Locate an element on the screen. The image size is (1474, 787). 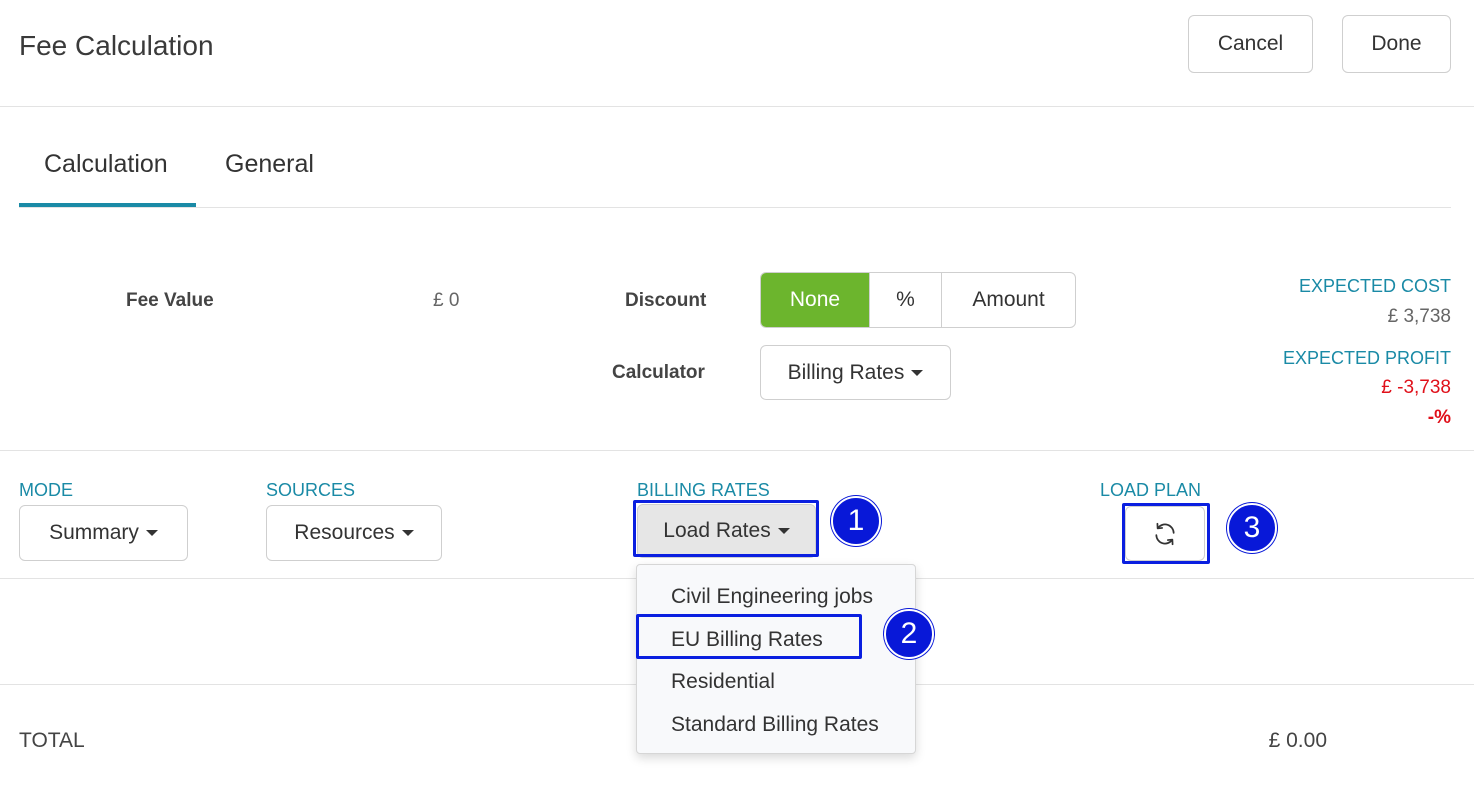
discount-amount-button: Amount is located at coordinates (1008, 300).